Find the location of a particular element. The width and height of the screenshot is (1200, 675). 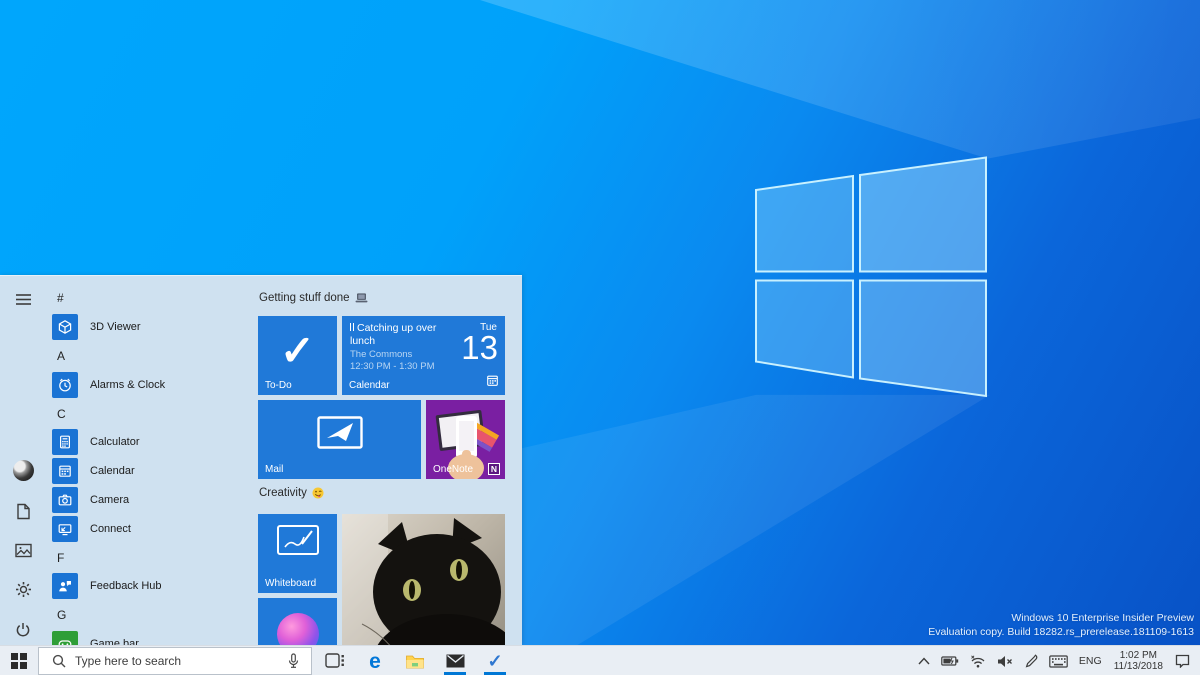

user-account-button is located at coordinates (23, 470).